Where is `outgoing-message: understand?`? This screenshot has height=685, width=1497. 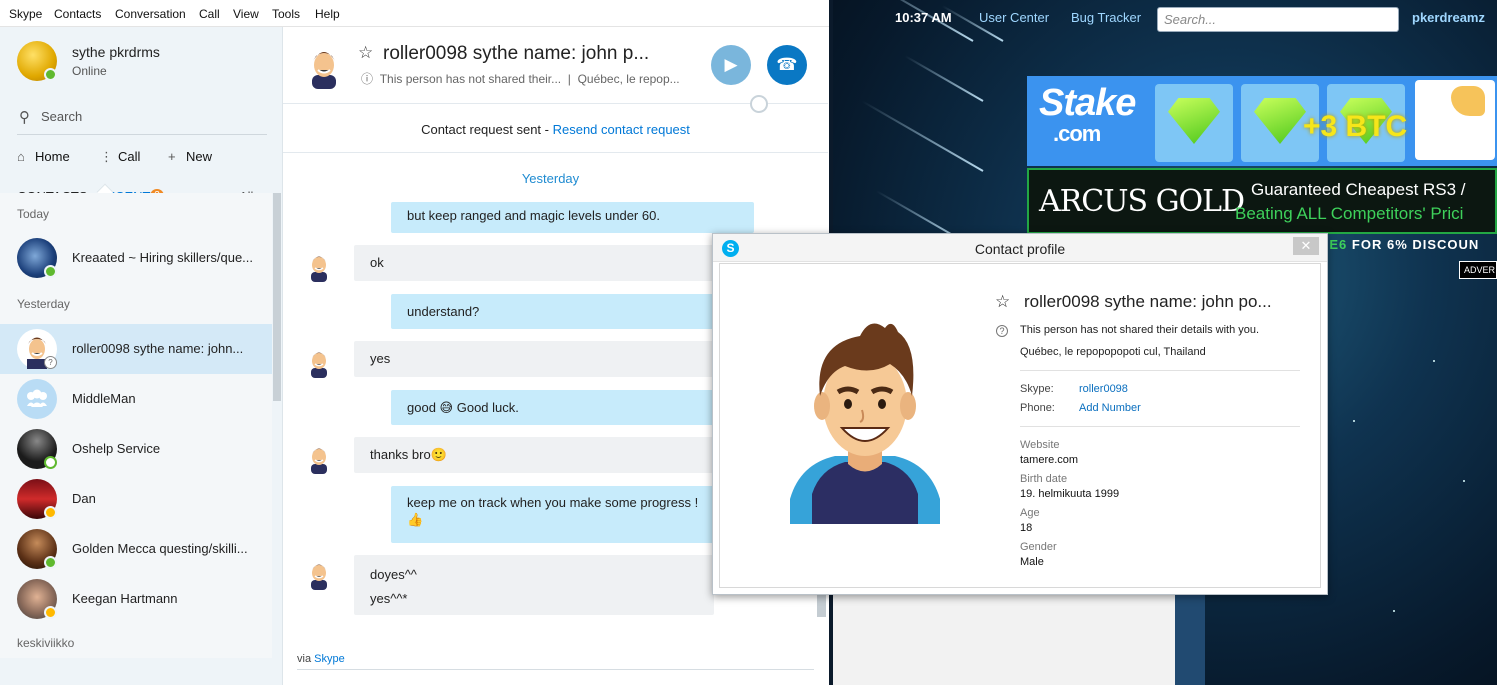 outgoing-message: understand? is located at coordinates (572, 311).